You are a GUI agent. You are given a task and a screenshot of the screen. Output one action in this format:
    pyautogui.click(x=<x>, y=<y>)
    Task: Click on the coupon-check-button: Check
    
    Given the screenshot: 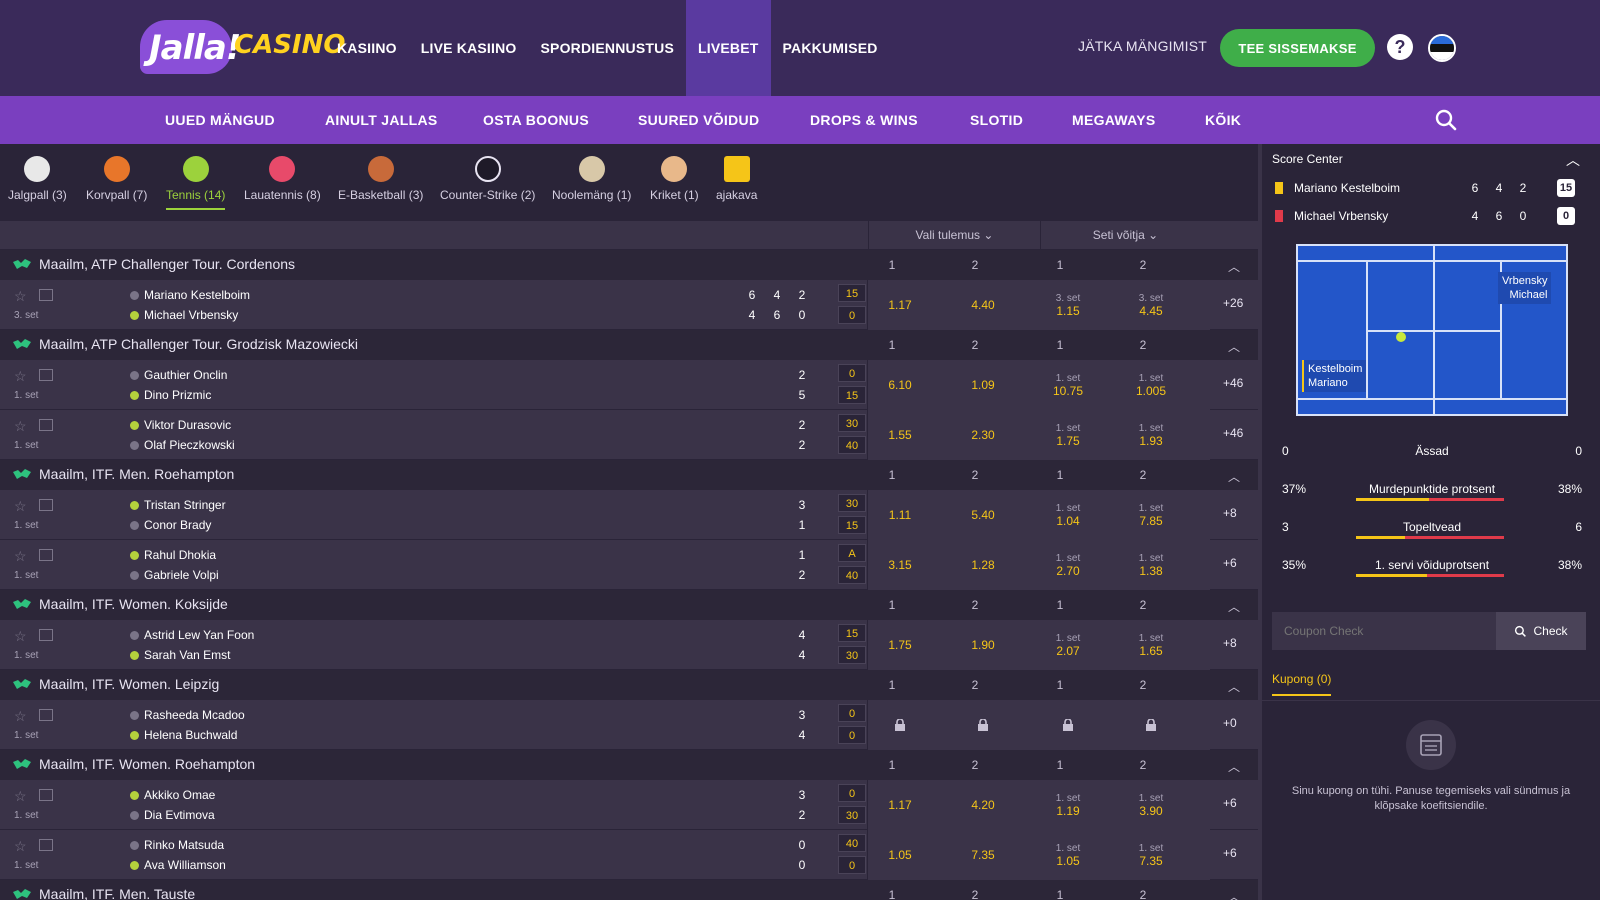 What is the action you would take?
    pyautogui.click(x=1541, y=631)
    